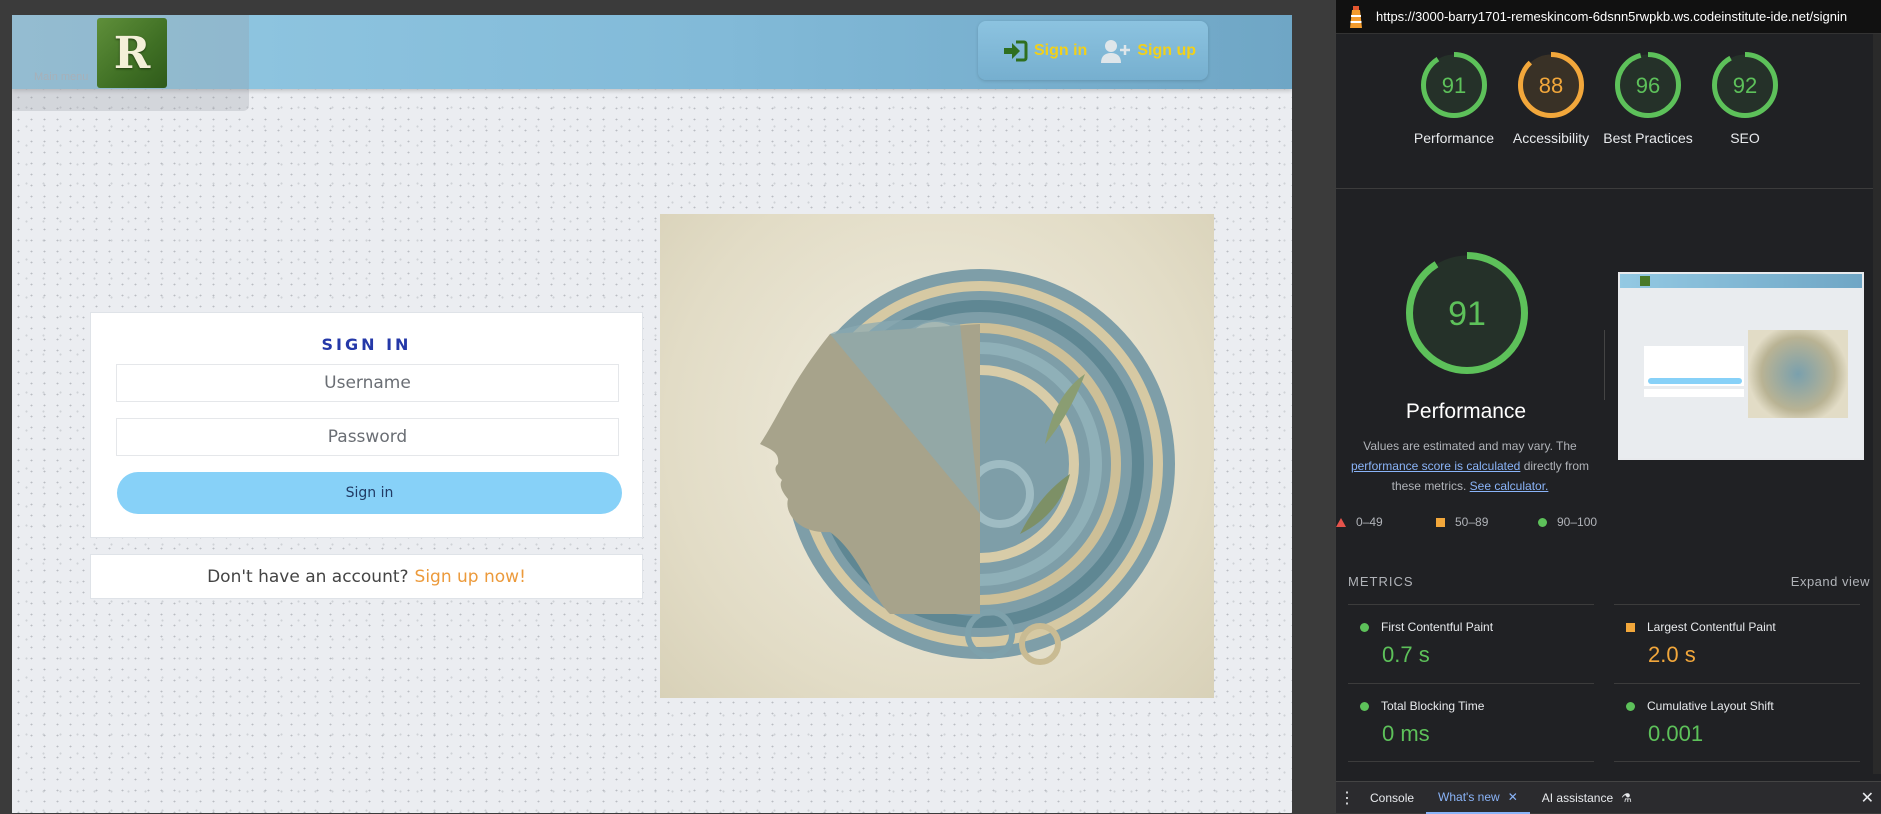 This screenshot has height=814, width=1881. I want to click on score-ring: 91, so click(1454, 85).